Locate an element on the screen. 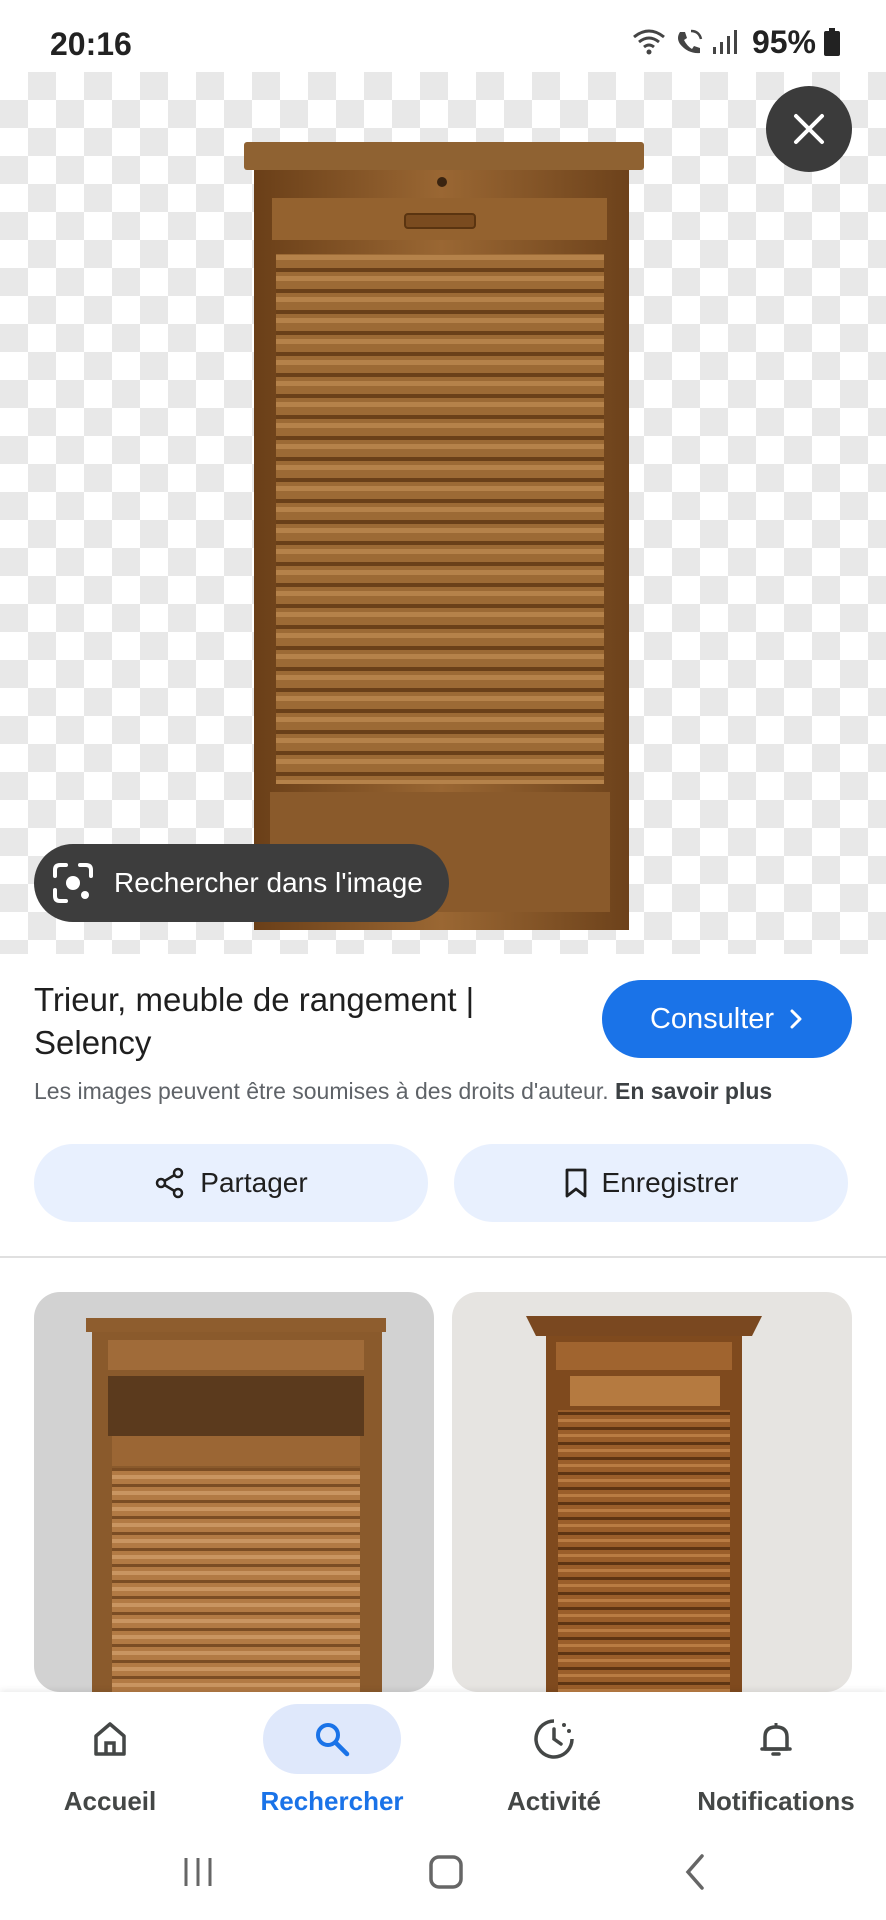 The width and height of the screenshot is (886, 1920). nav-item-home: Accueil is located at coordinates (110, 1760).